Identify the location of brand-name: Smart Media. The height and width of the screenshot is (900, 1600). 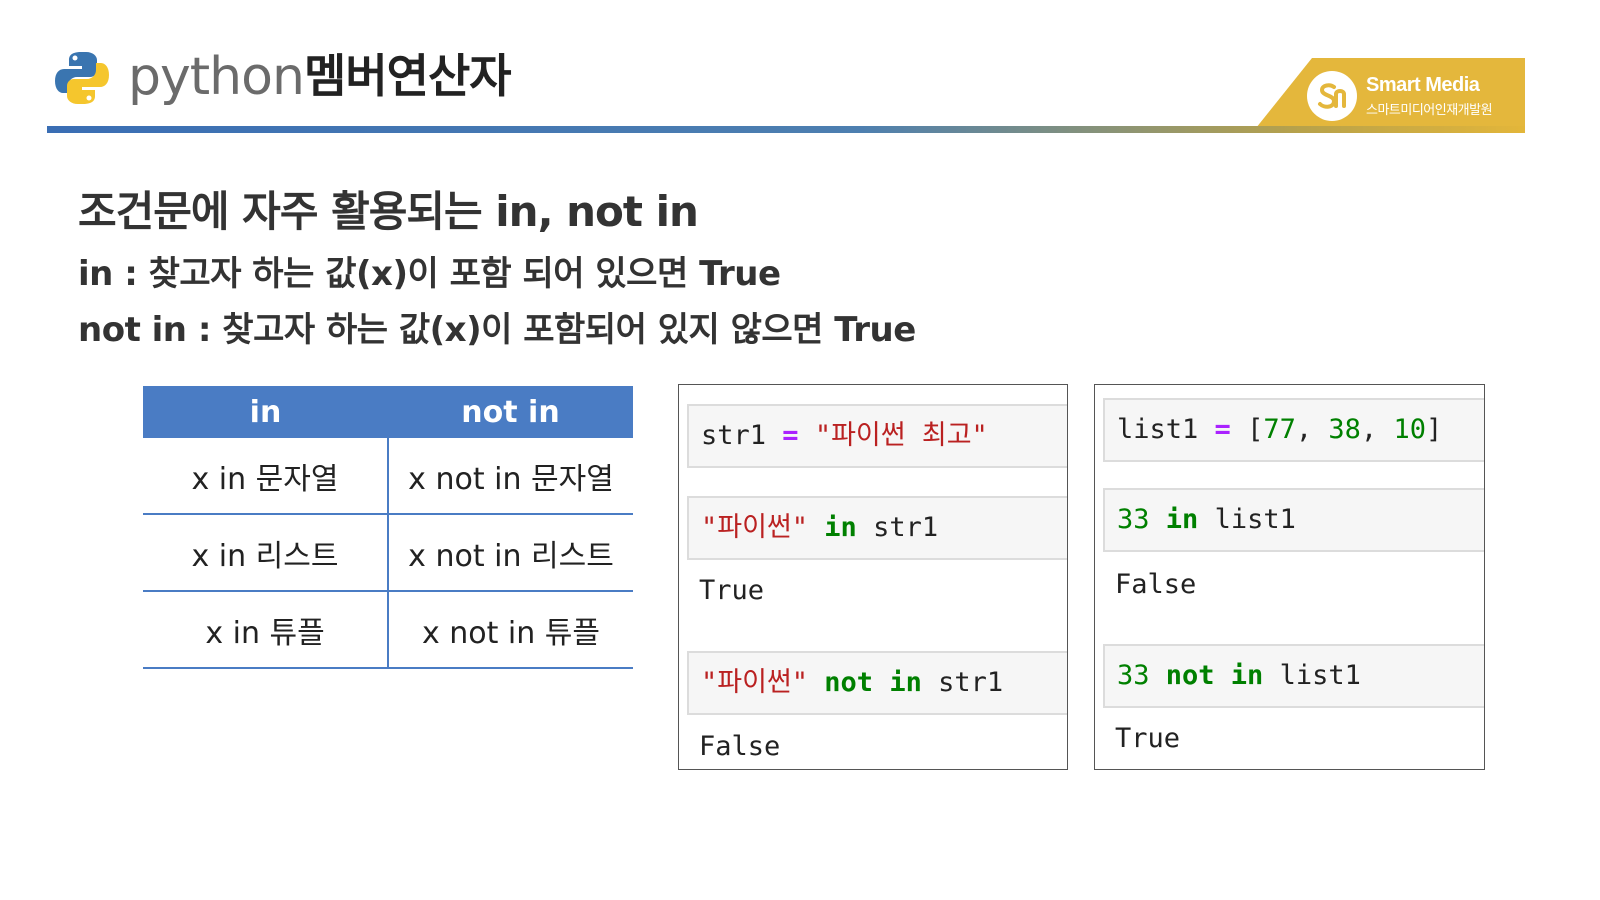
(1423, 85).